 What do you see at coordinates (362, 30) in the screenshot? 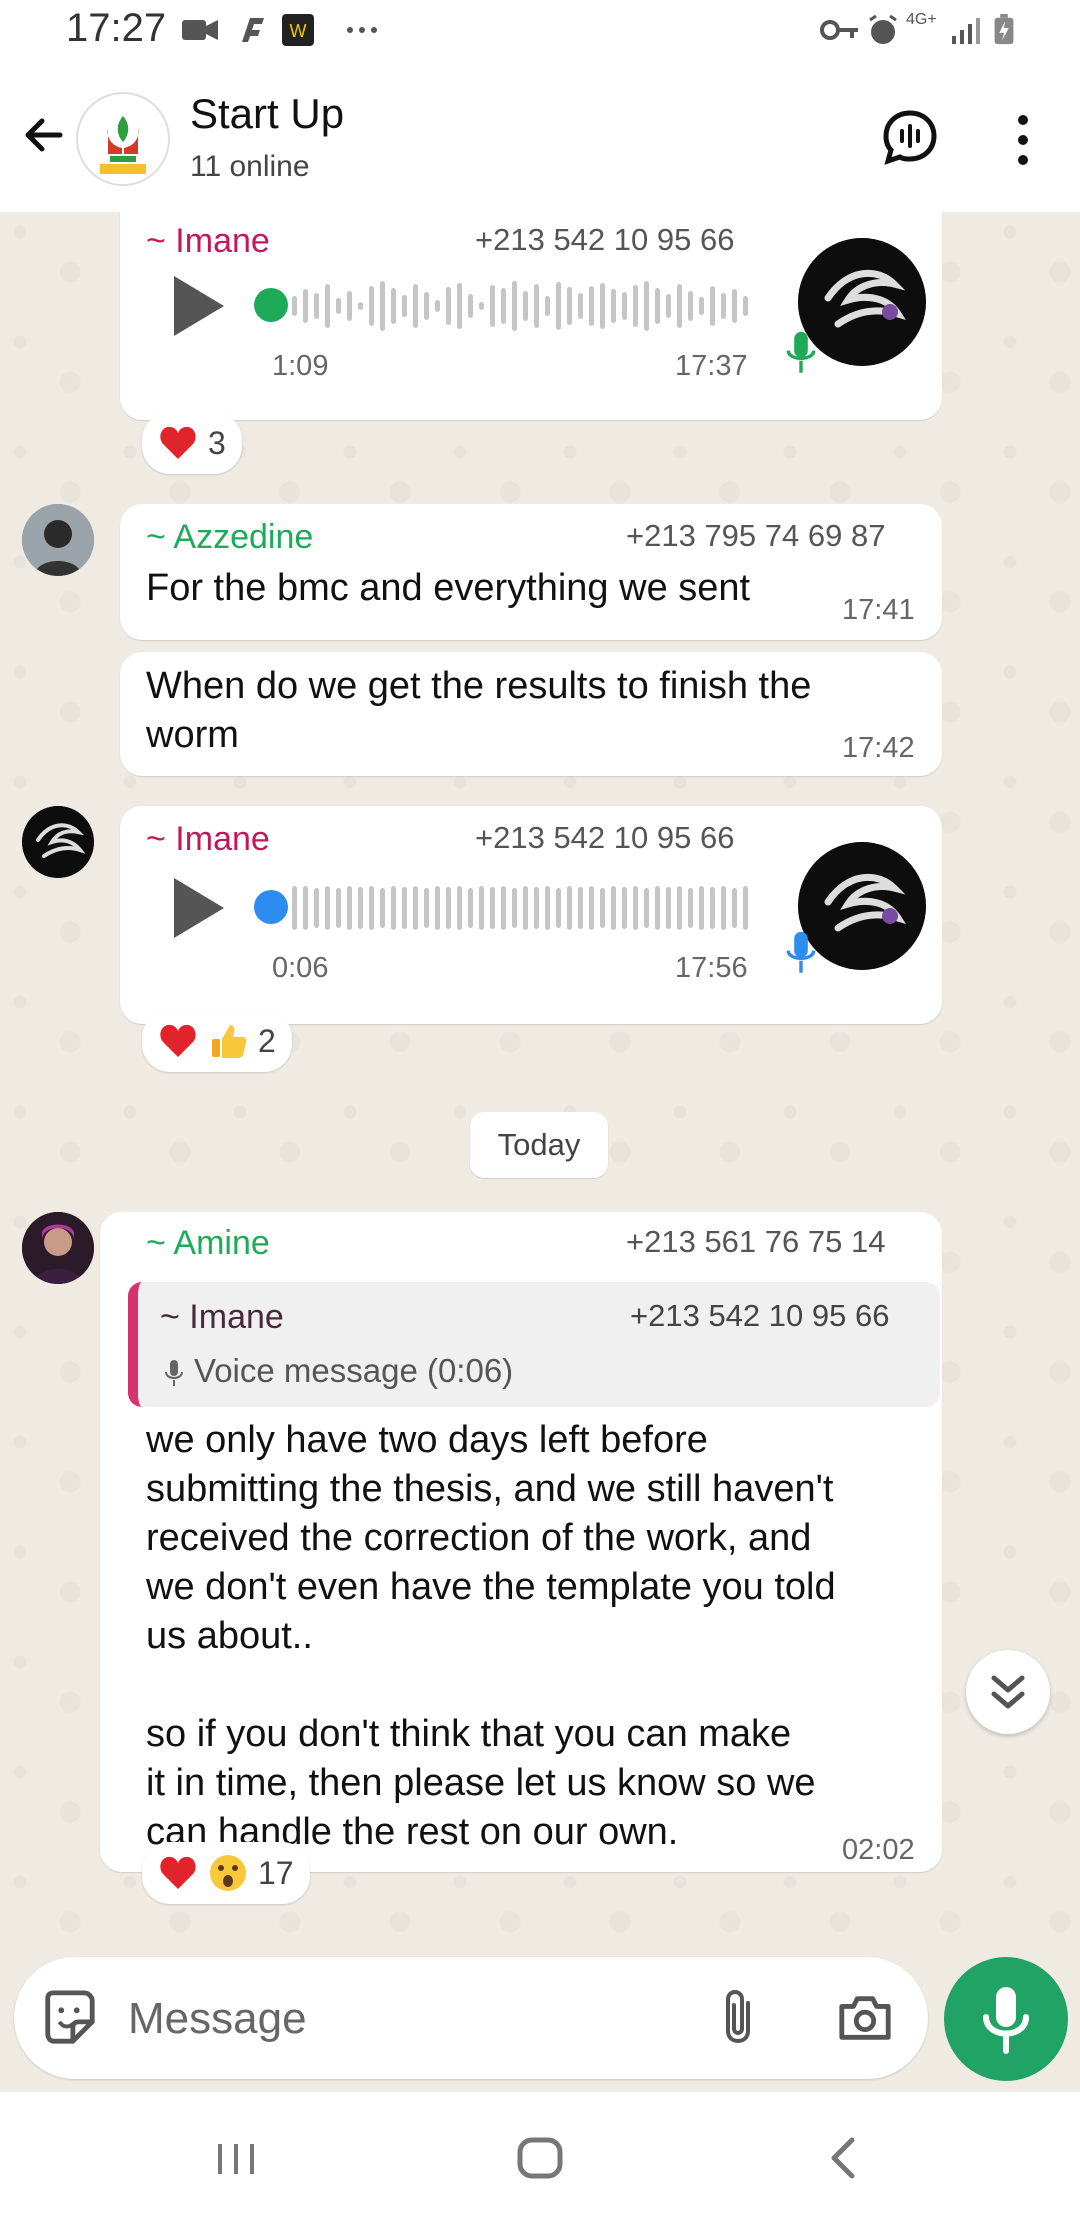
I see `more-dots-icon` at bounding box center [362, 30].